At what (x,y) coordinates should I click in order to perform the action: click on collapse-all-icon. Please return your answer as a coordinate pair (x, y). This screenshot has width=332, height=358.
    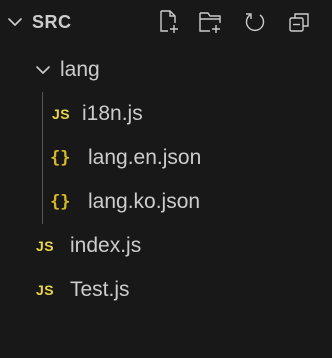
    Looking at the image, I should click on (299, 22).